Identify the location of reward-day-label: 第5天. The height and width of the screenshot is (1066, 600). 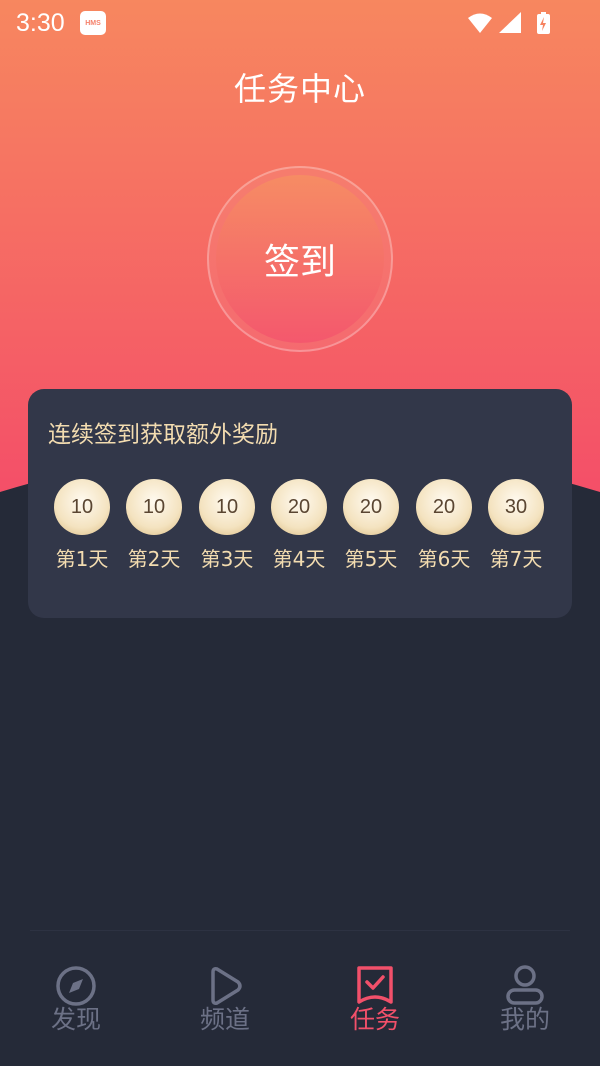
(371, 559).